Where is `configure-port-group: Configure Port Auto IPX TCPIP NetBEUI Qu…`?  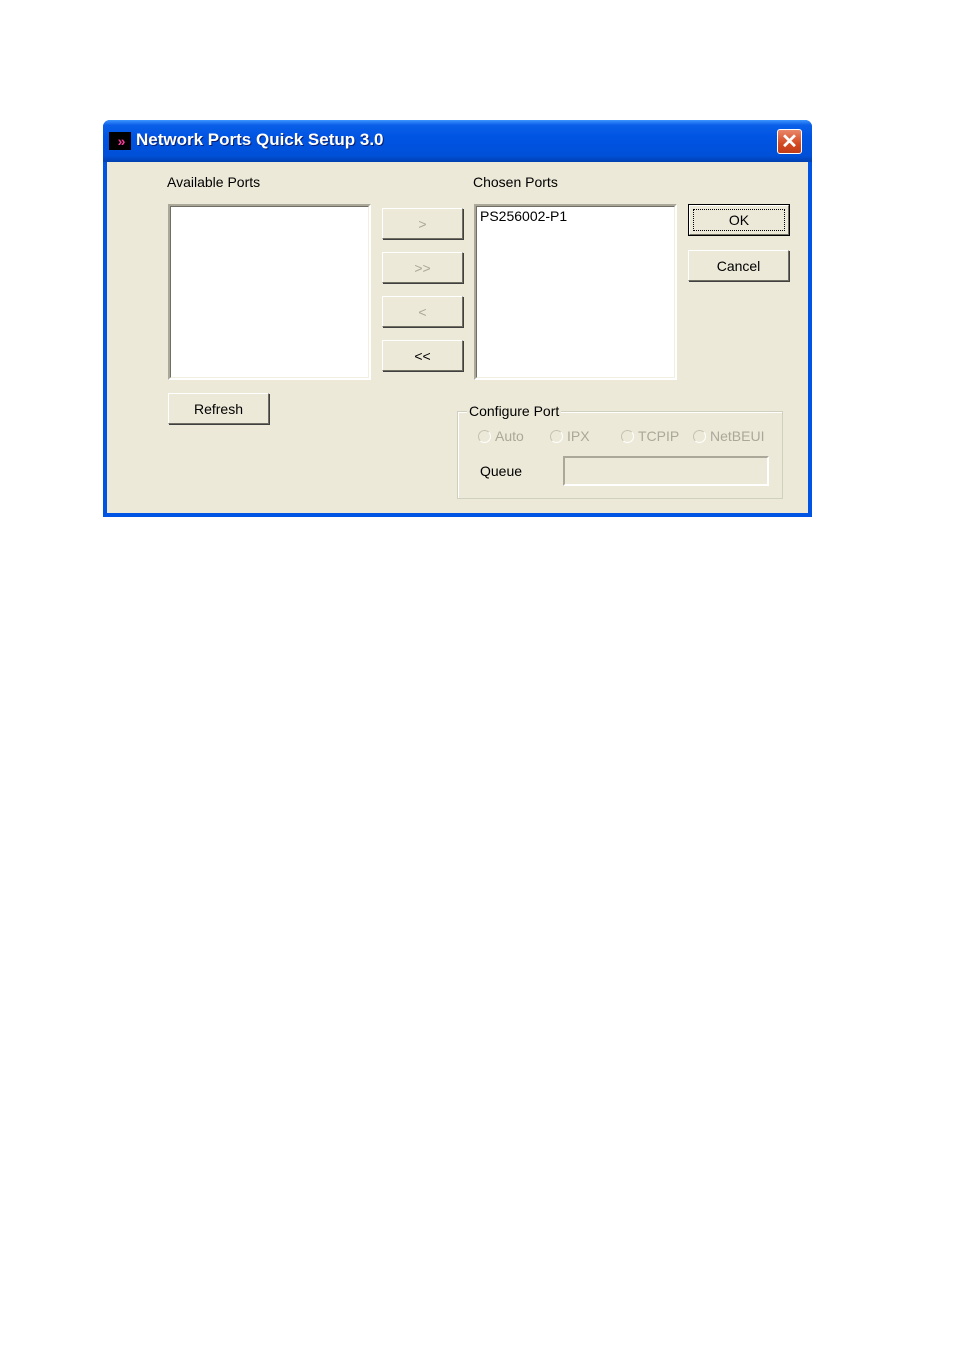 configure-port-group: Configure Port Auto IPX TCPIP NetBEUI Qu… is located at coordinates (620, 451).